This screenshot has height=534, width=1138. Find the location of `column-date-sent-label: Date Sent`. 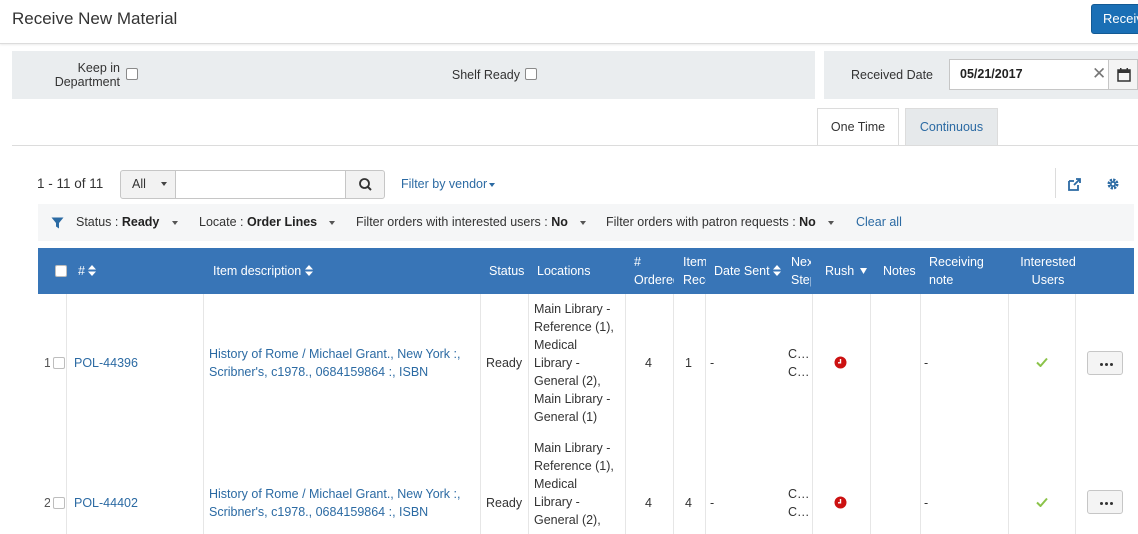

column-date-sent-label: Date Sent is located at coordinates (742, 271).